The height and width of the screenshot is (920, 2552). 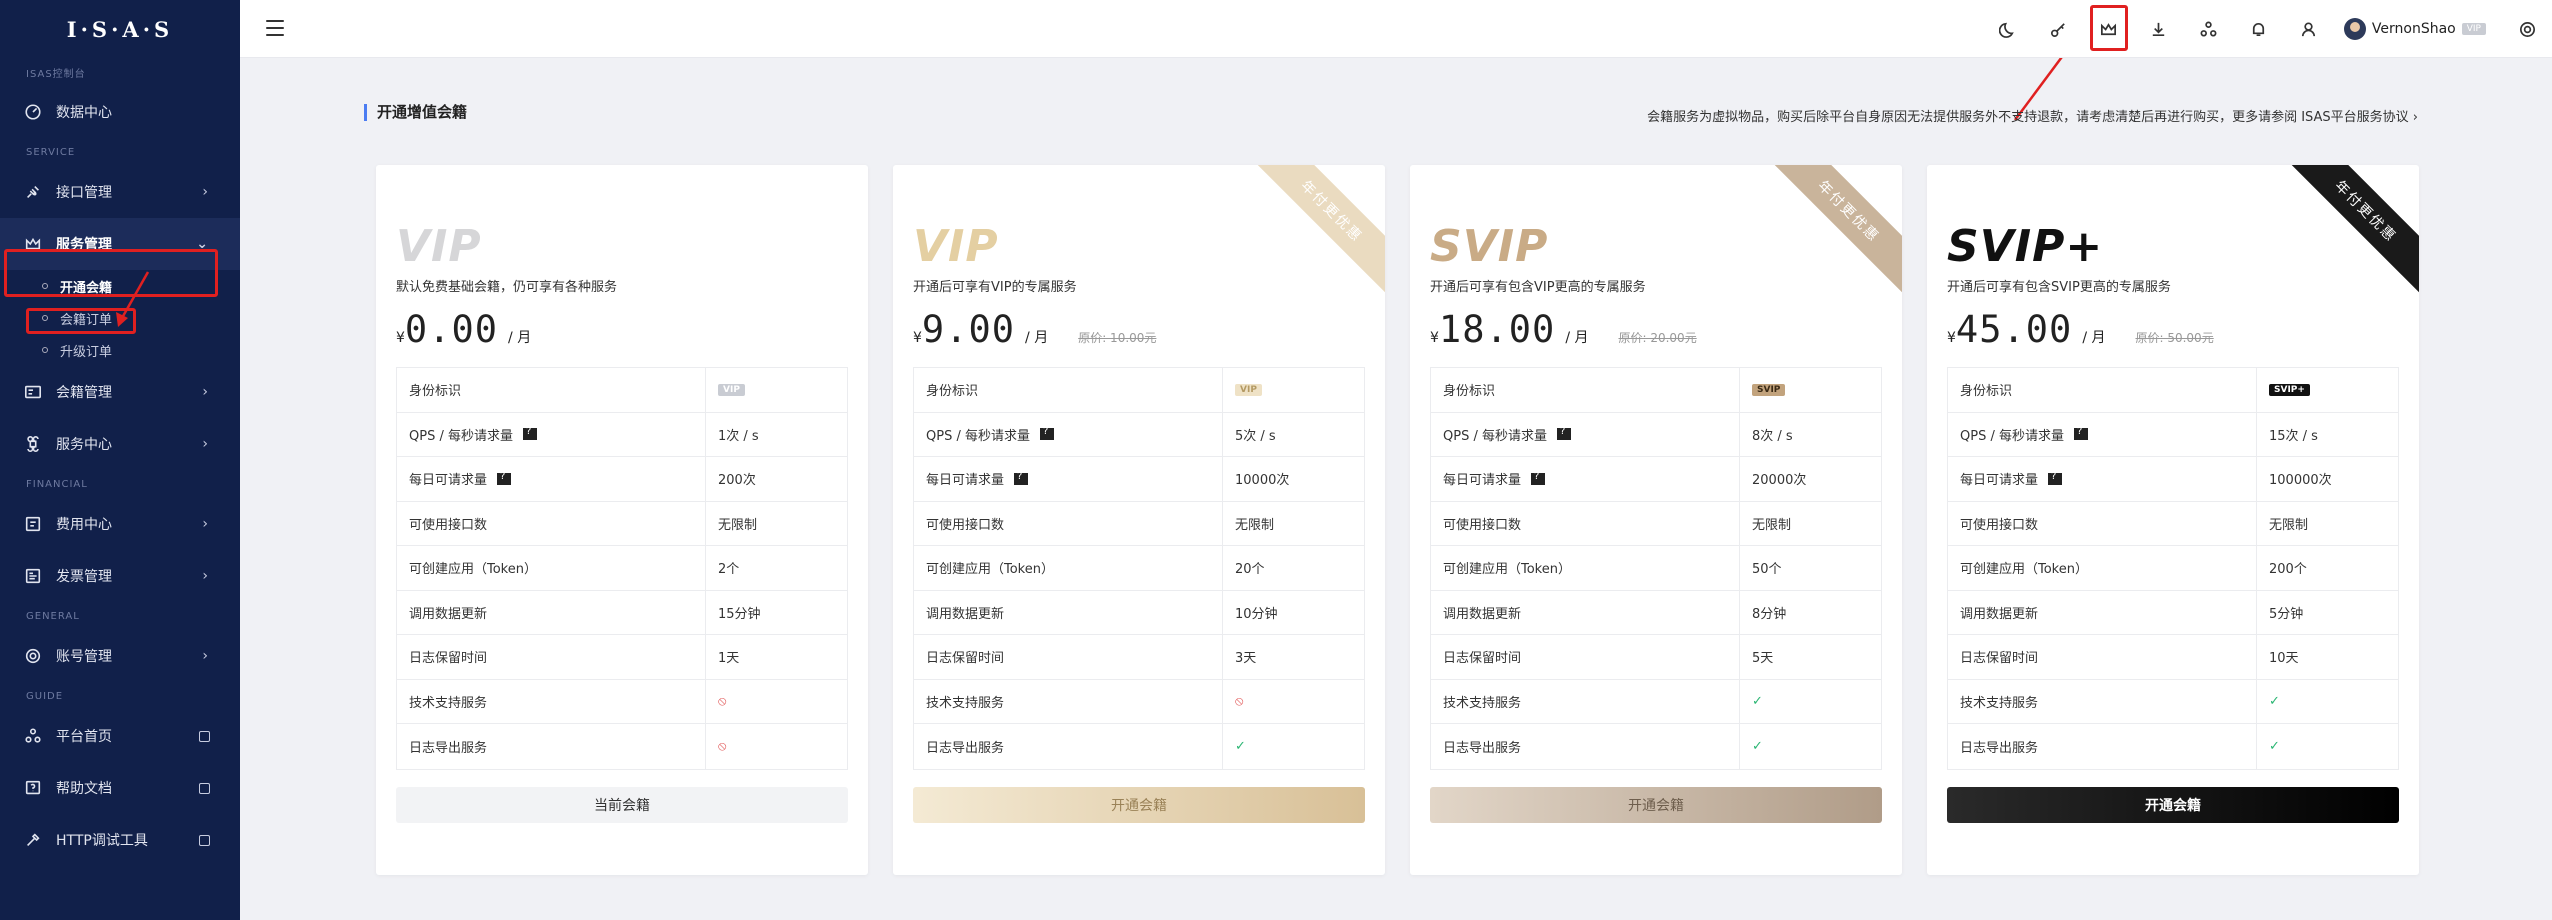 What do you see at coordinates (120, 286) in the screenshot?
I see `sidebar-subitem-open-membership: 开通会籍` at bounding box center [120, 286].